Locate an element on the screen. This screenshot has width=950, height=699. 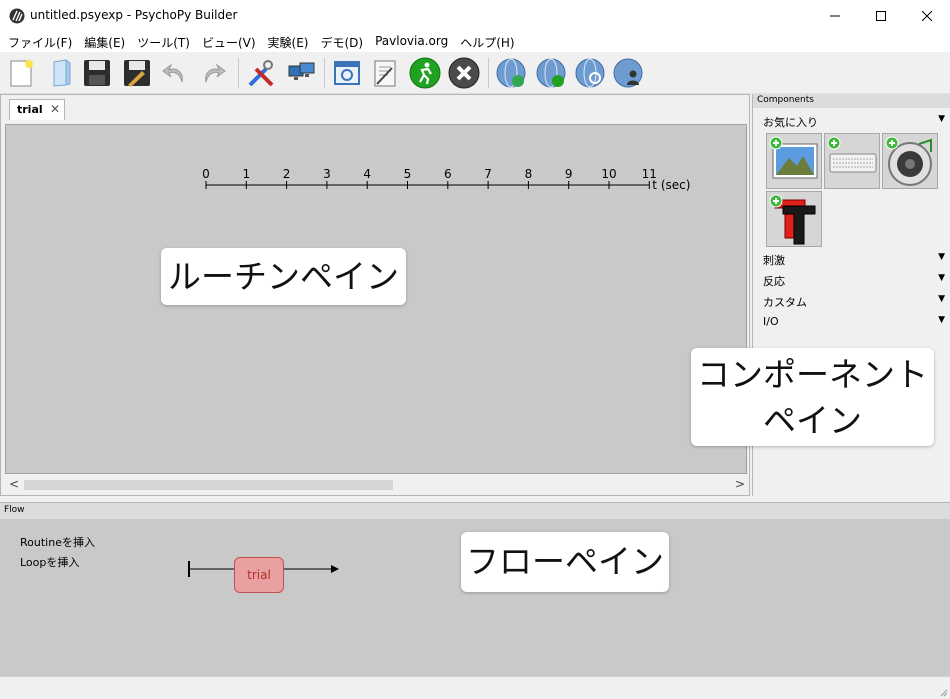
save-button is located at coordinates (97, 73).